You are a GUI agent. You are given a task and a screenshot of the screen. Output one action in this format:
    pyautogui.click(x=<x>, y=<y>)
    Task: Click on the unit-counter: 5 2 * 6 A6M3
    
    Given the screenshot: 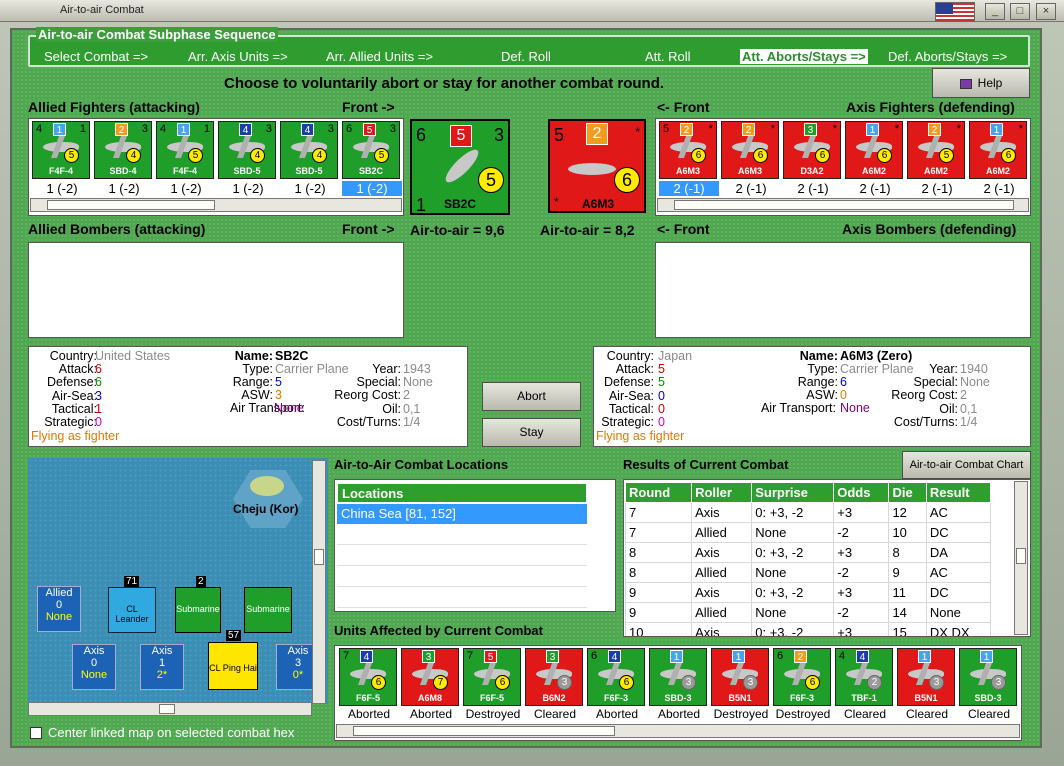 What is the action you would take?
    pyautogui.click(x=688, y=150)
    